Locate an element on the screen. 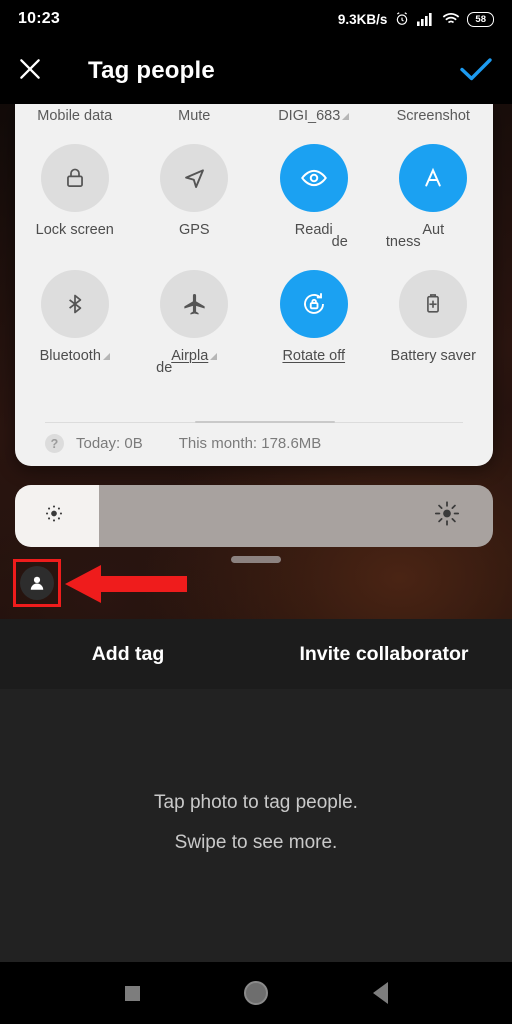 The width and height of the screenshot is (512, 1024). close-button is located at coordinates (30, 71).